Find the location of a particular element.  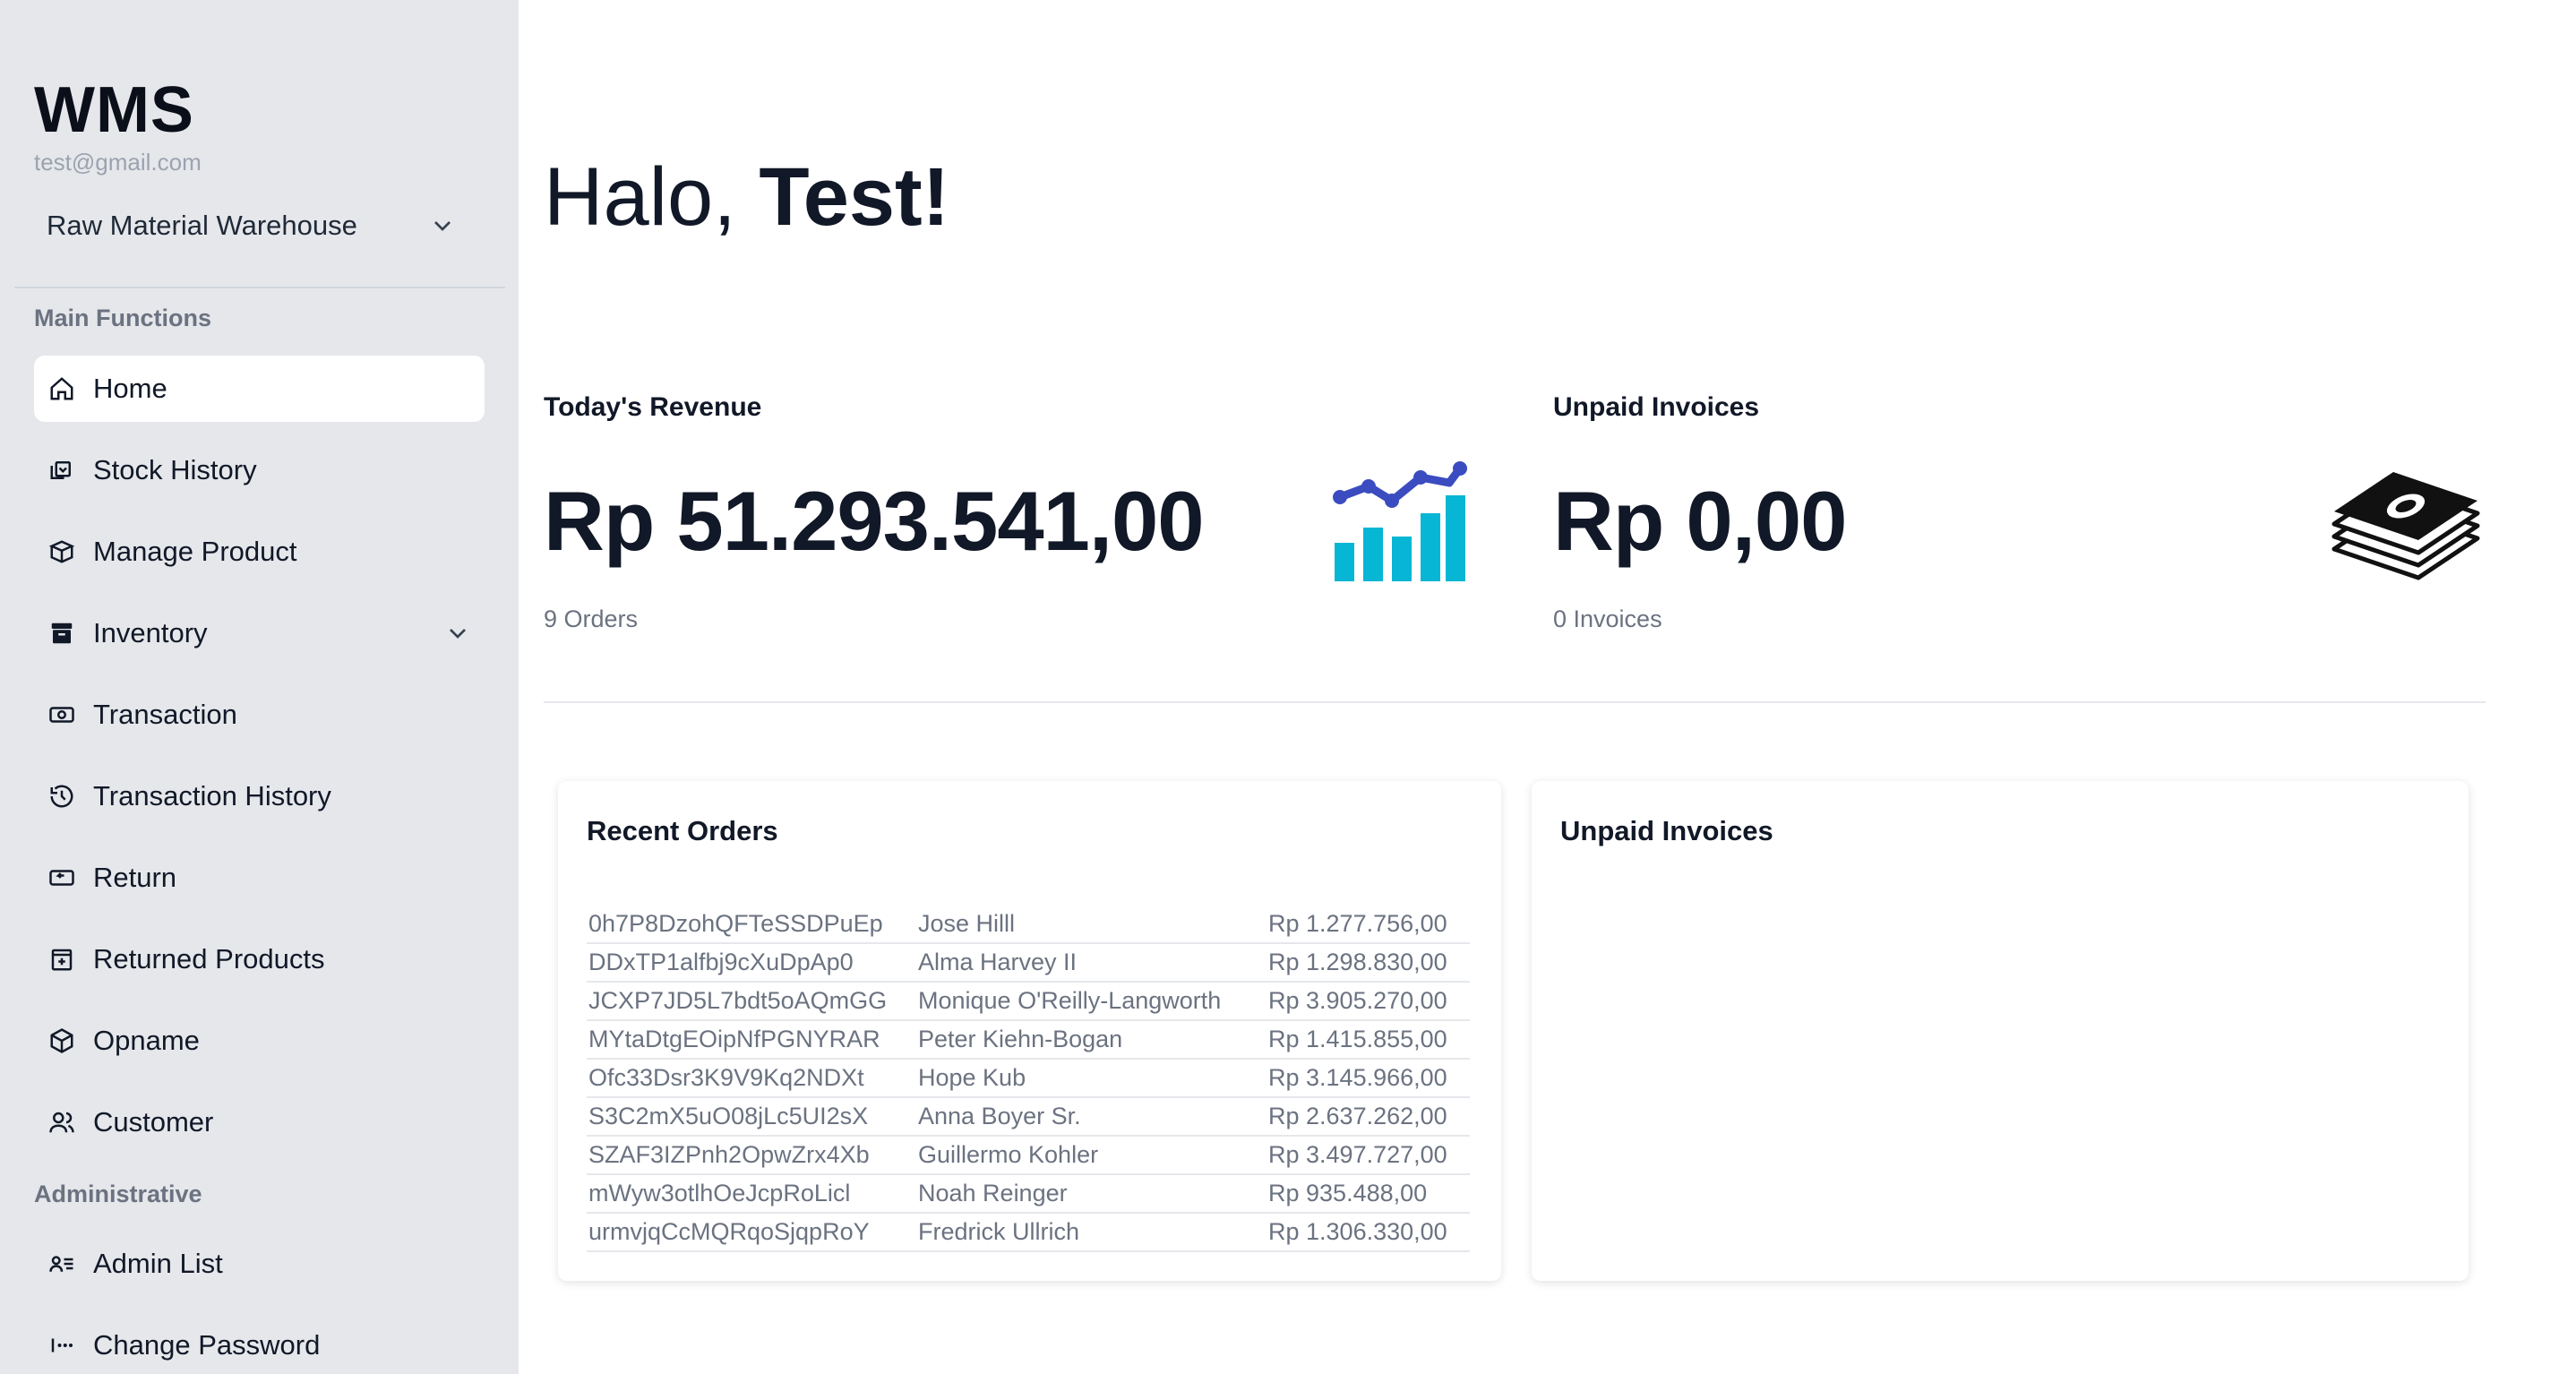

unpaid-title: Unpaid Invoices is located at coordinates (1656, 407).